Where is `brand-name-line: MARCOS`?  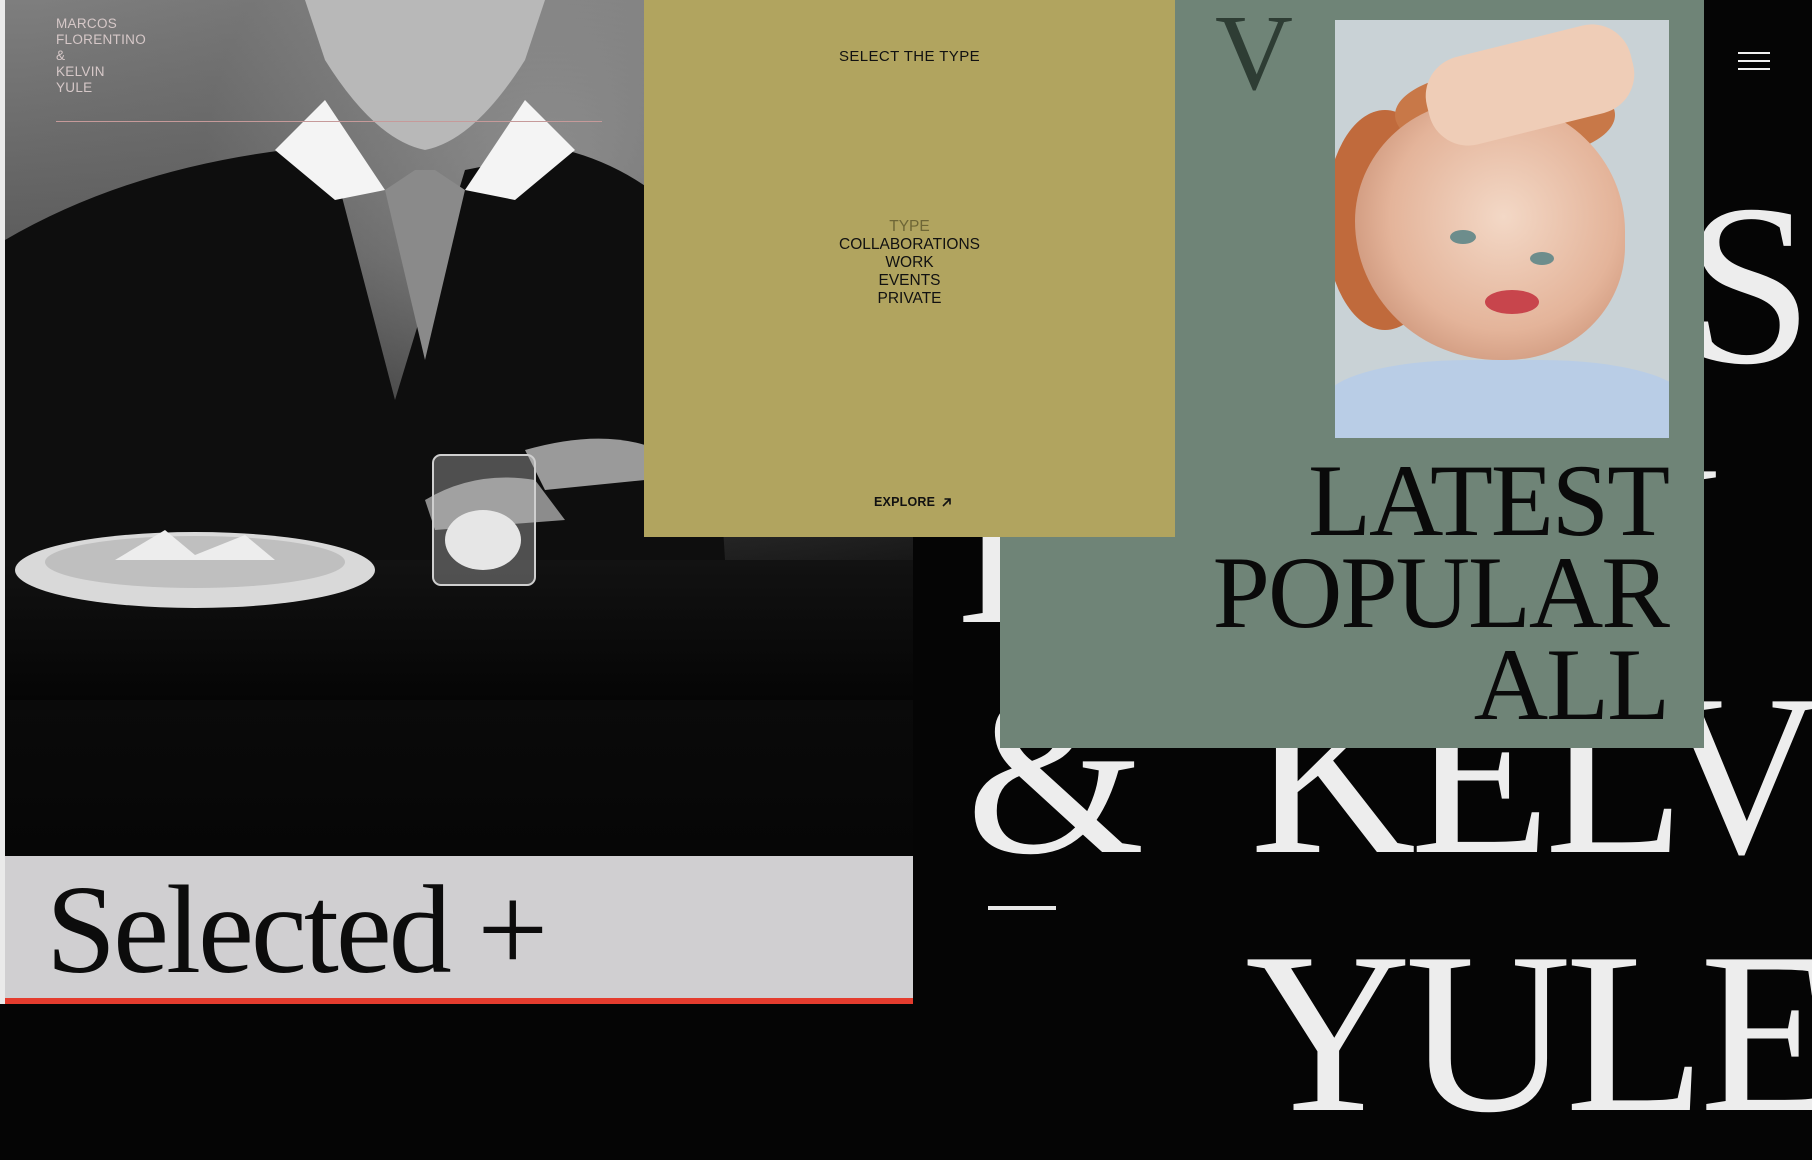 brand-name-line: MARCOS is located at coordinates (87, 23).